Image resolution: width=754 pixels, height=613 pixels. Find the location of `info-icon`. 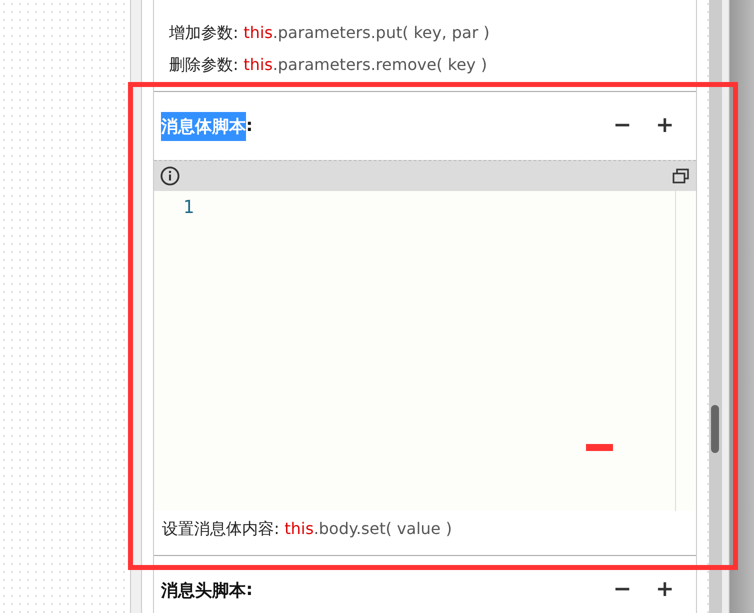

info-icon is located at coordinates (170, 176).